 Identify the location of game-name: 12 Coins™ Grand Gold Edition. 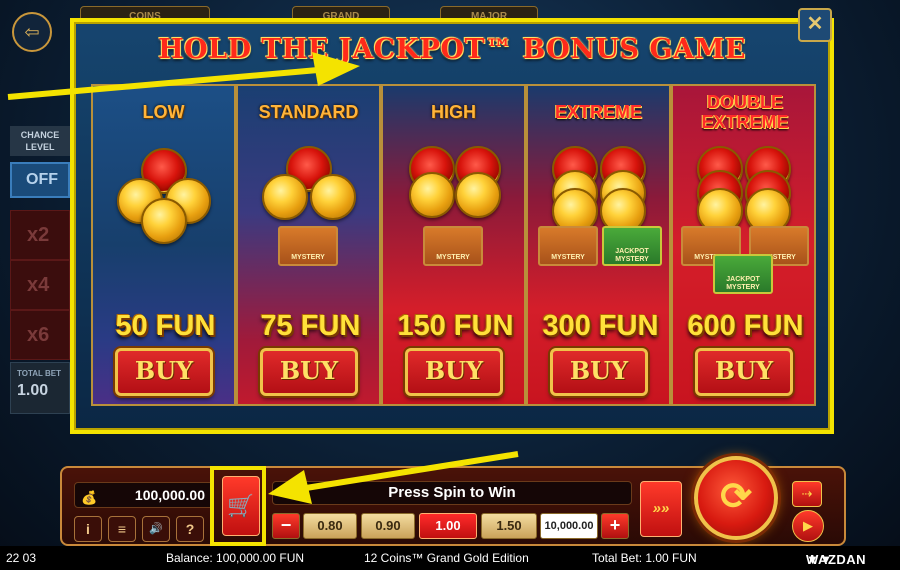
(446, 558).